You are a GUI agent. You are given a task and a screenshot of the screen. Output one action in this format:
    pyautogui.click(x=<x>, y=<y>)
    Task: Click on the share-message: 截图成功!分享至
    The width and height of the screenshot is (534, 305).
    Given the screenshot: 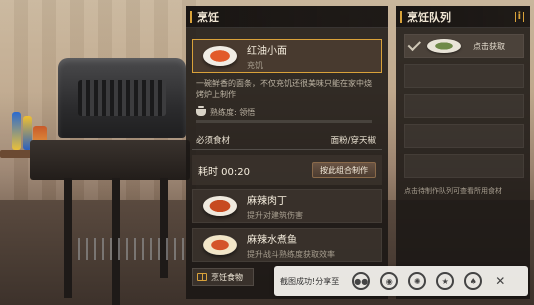 What is the action you would take?
    pyautogui.click(x=310, y=281)
    